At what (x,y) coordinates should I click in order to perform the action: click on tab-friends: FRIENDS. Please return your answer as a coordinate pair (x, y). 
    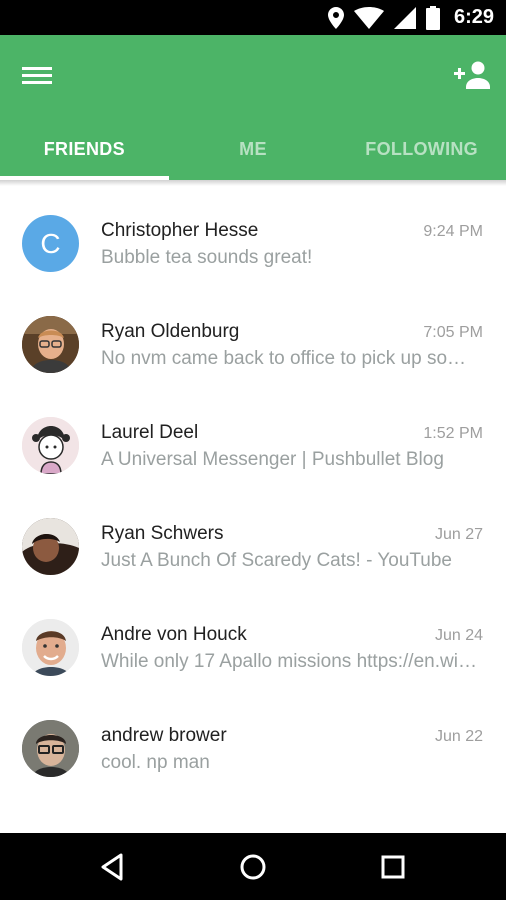
    Looking at the image, I should click on (84, 153).